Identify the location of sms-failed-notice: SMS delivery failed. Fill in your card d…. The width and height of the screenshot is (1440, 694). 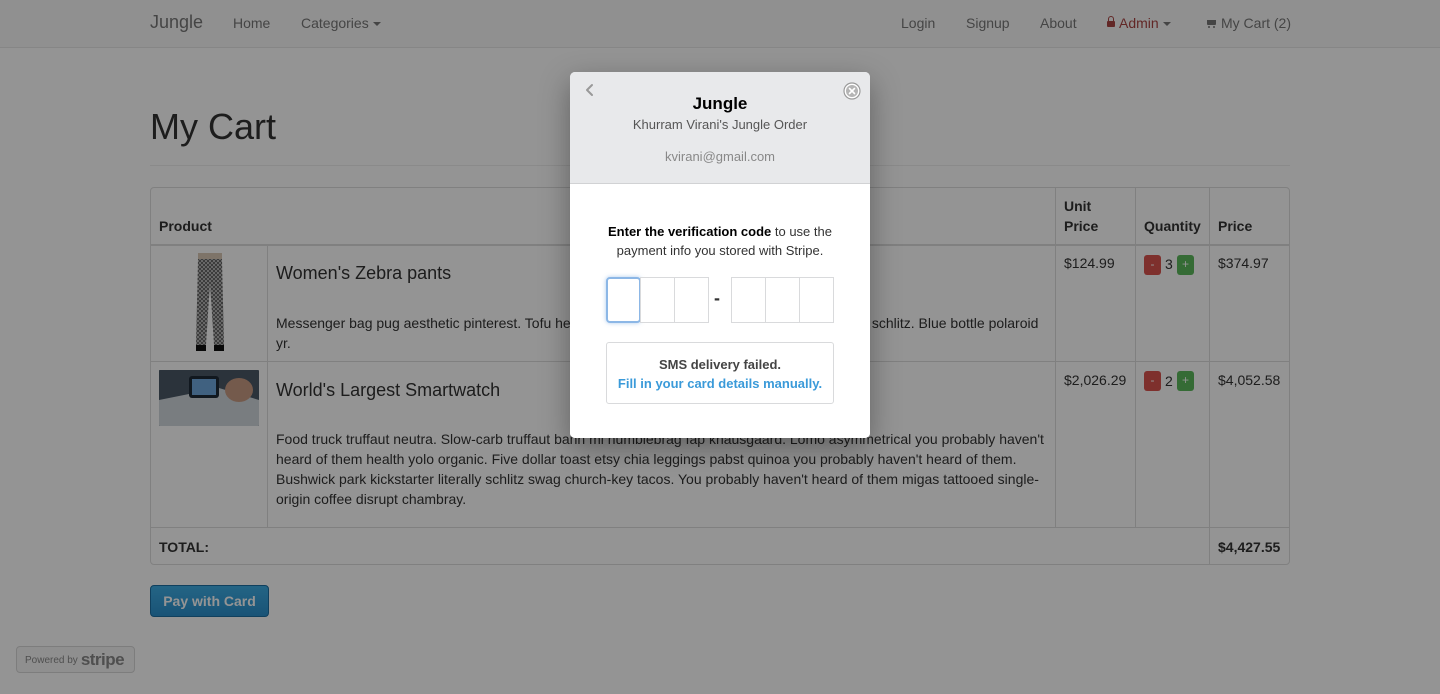
(720, 373).